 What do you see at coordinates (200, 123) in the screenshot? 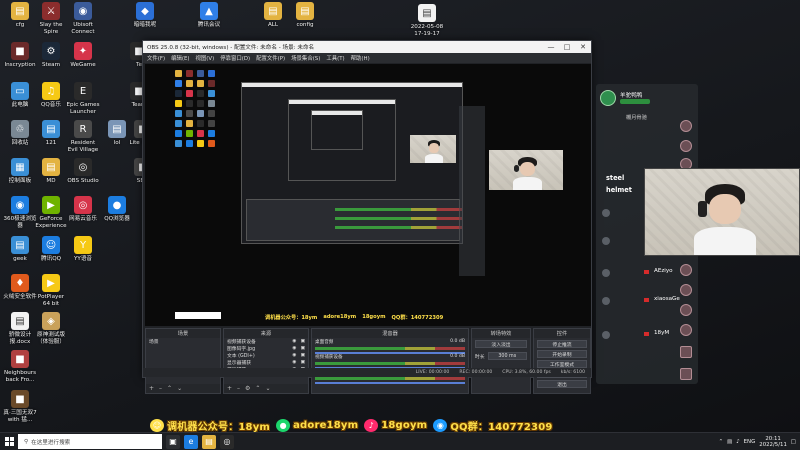
I see `preview-app-icon` at bounding box center [200, 123].